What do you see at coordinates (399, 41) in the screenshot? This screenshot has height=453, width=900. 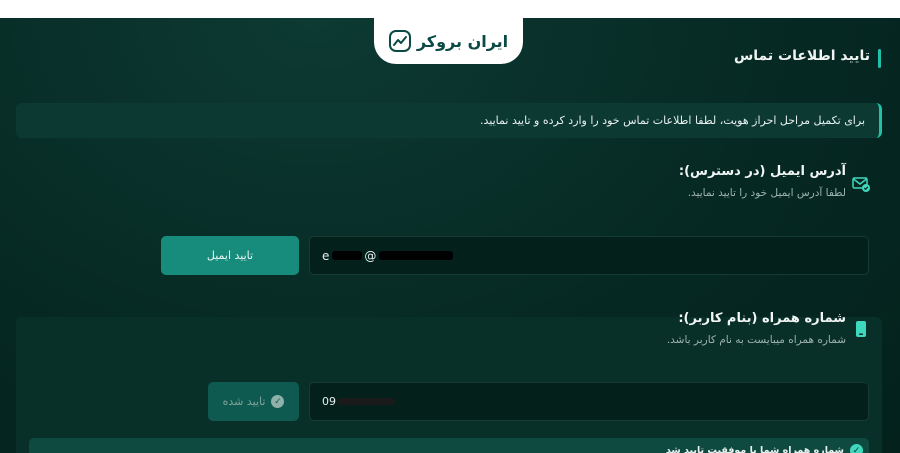 I see `chart-trend-icon` at bounding box center [399, 41].